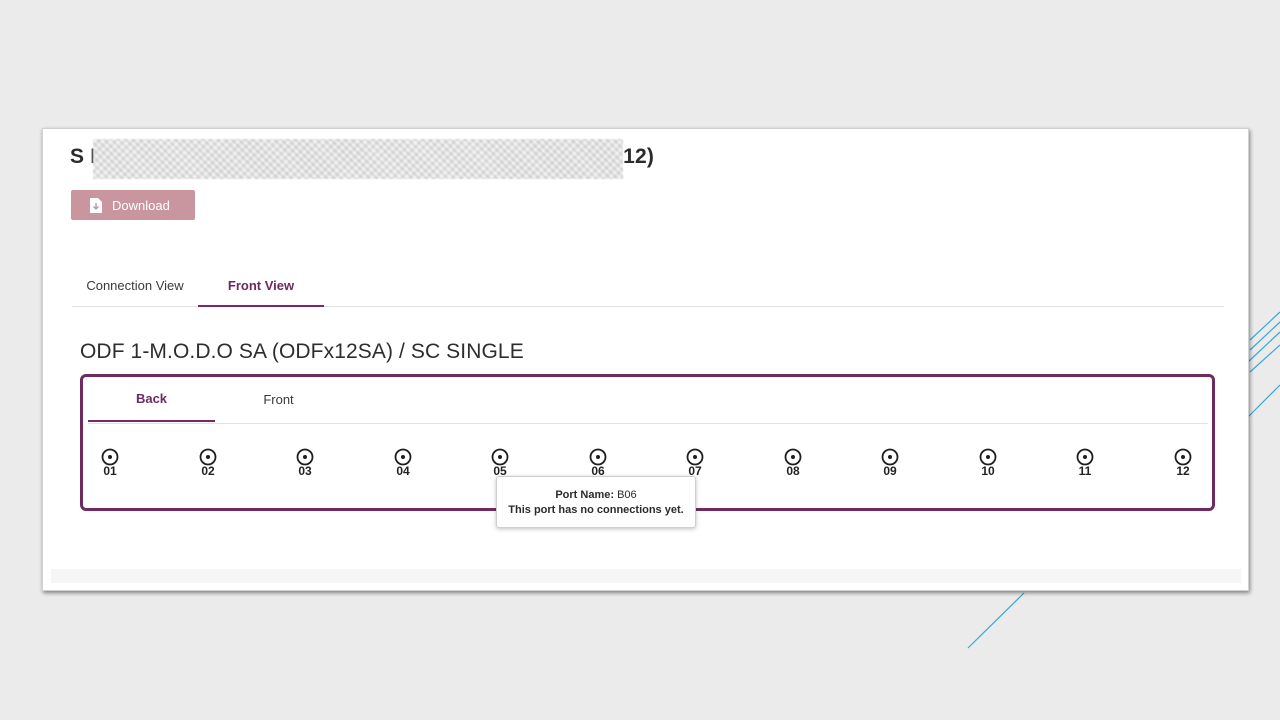 This screenshot has height=720, width=1280. What do you see at coordinates (648, 286) in the screenshot?
I see `view-tabs: Connection View Front View` at bounding box center [648, 286].